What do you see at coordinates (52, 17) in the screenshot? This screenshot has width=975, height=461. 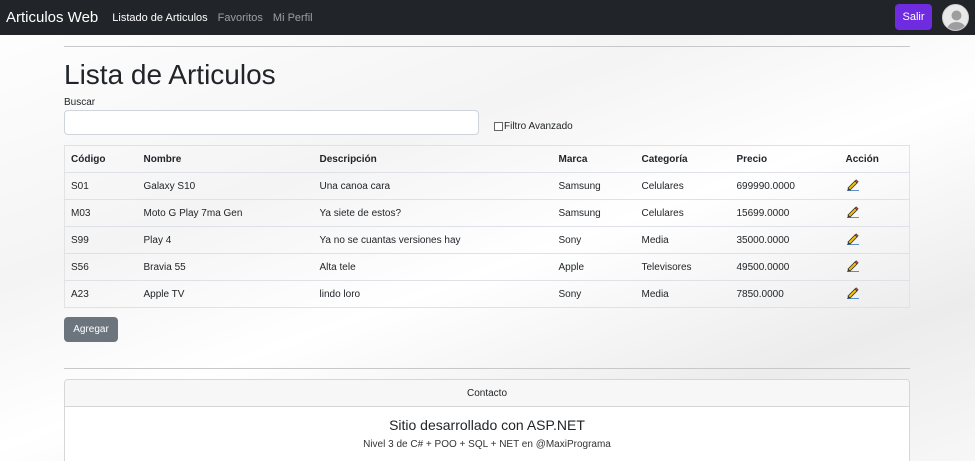 I see `brand-link: Articulos Web` at bounding box center [52, 17].